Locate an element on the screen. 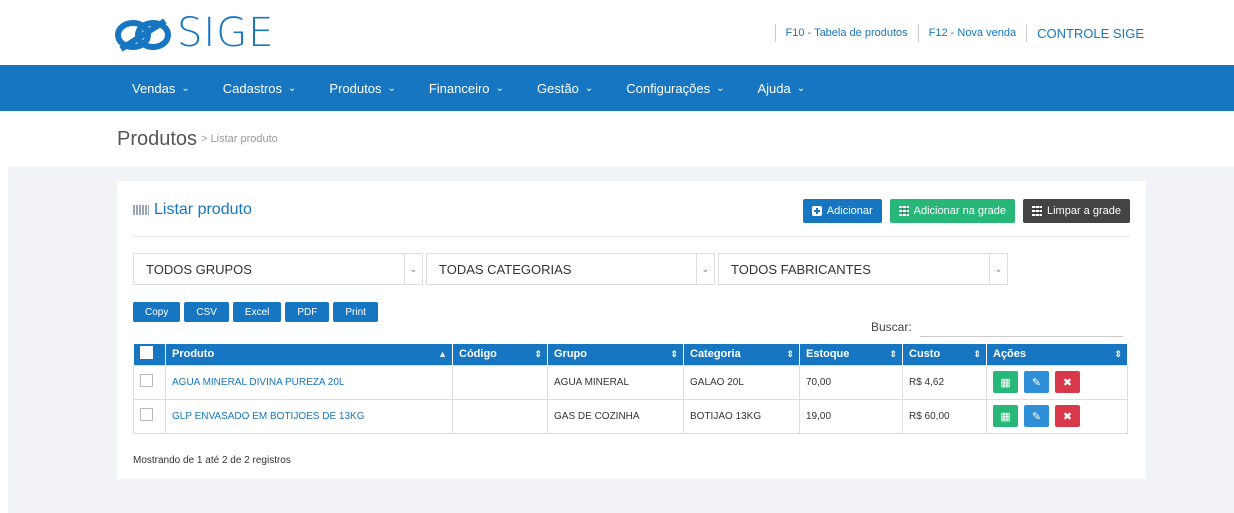 Image resolution: width=1234 pixels, height=513 pixels. pencil-icon: ✎ is located at coordinates (1036, 416).